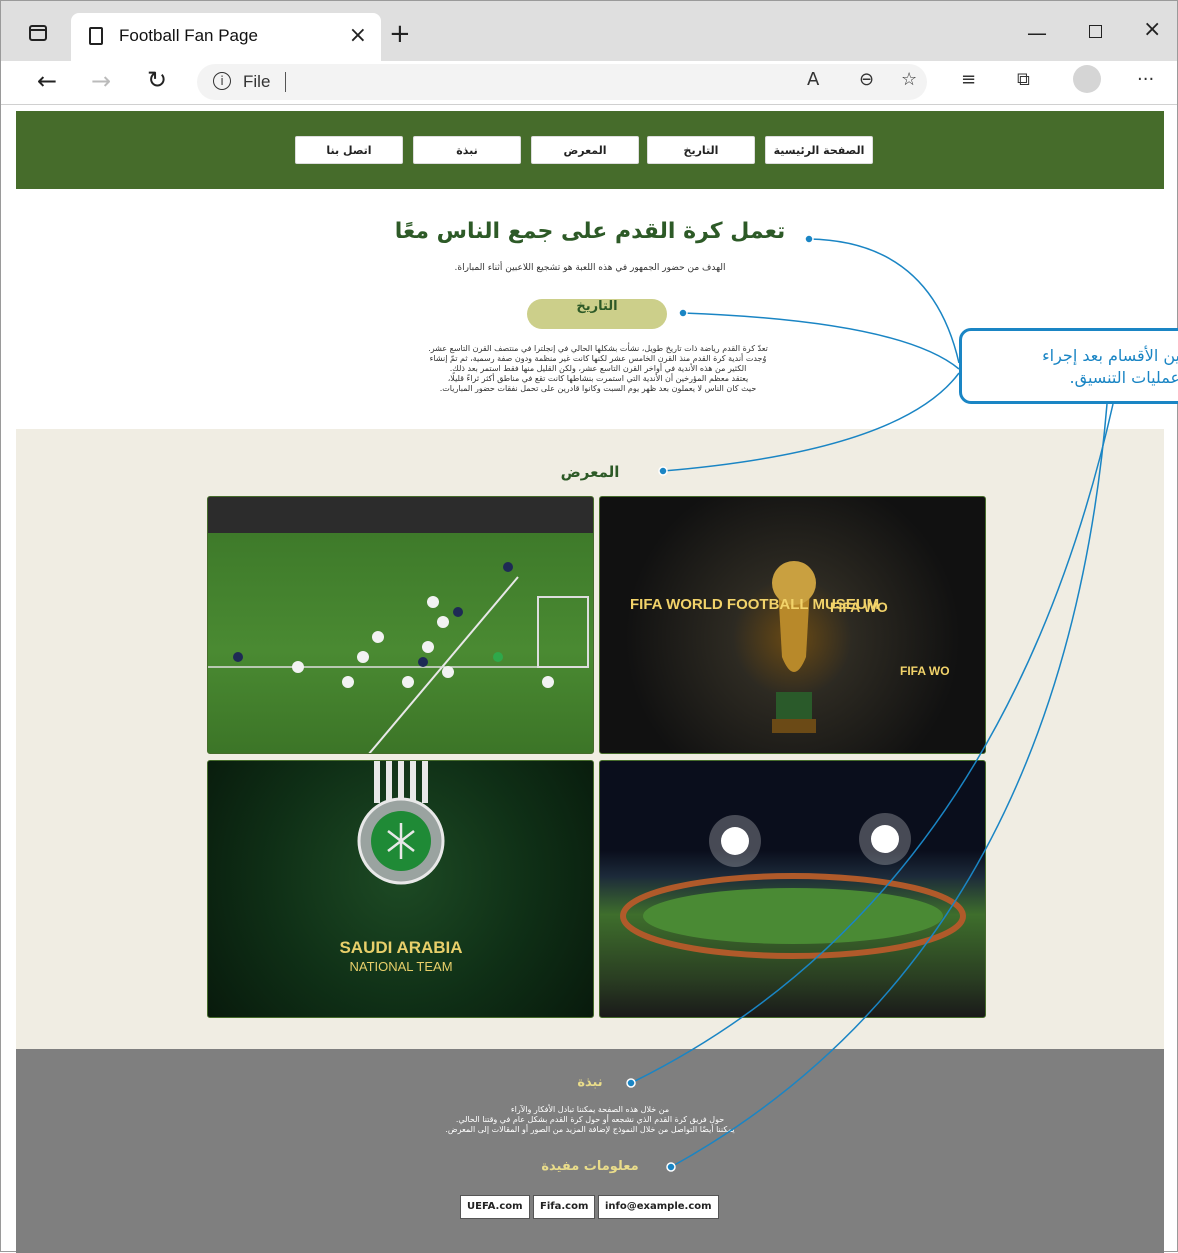  Describe the element at coordinates (1068, 366) in the screenshot. I see `annotation-callout: ين الأقسام بعد إجراء عمليات التنسيق.` at that location.